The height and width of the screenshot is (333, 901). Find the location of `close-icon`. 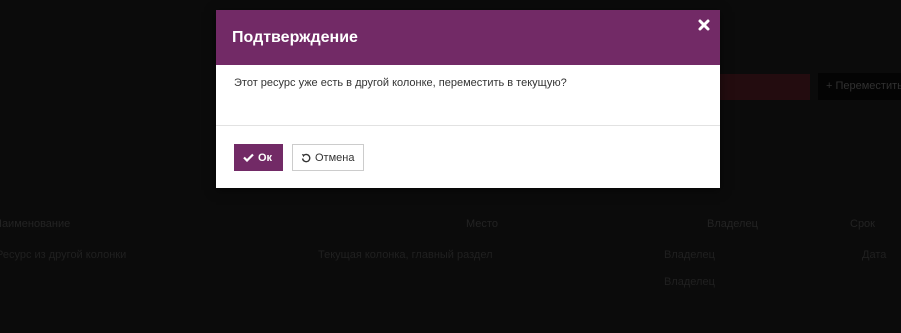

close-icon is located at coordinates (704, 25).